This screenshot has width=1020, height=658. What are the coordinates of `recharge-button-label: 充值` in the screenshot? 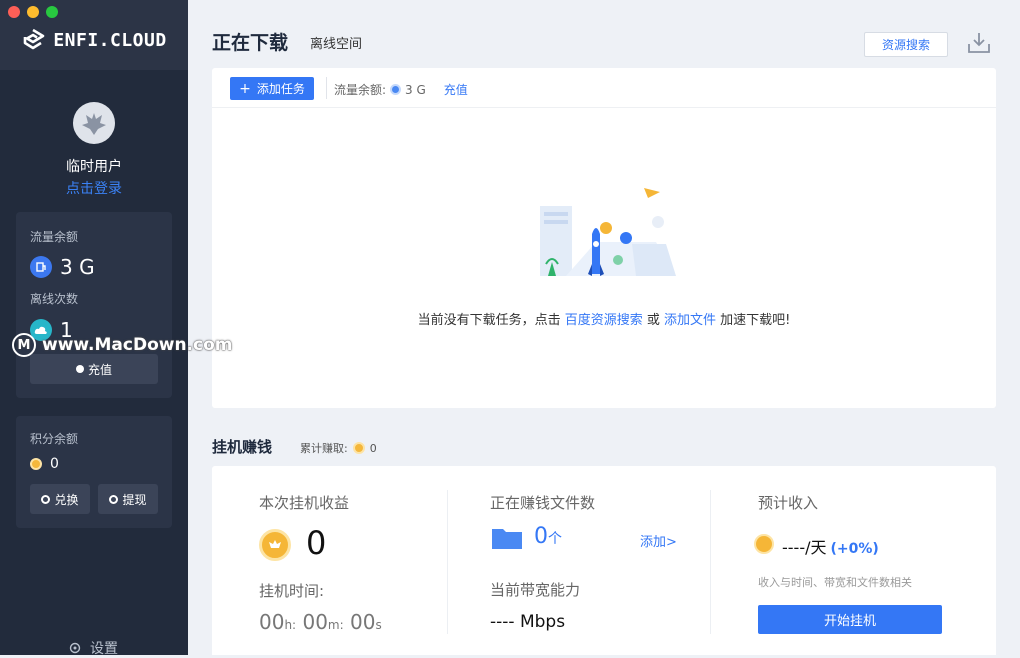 It's located at (99, 369).